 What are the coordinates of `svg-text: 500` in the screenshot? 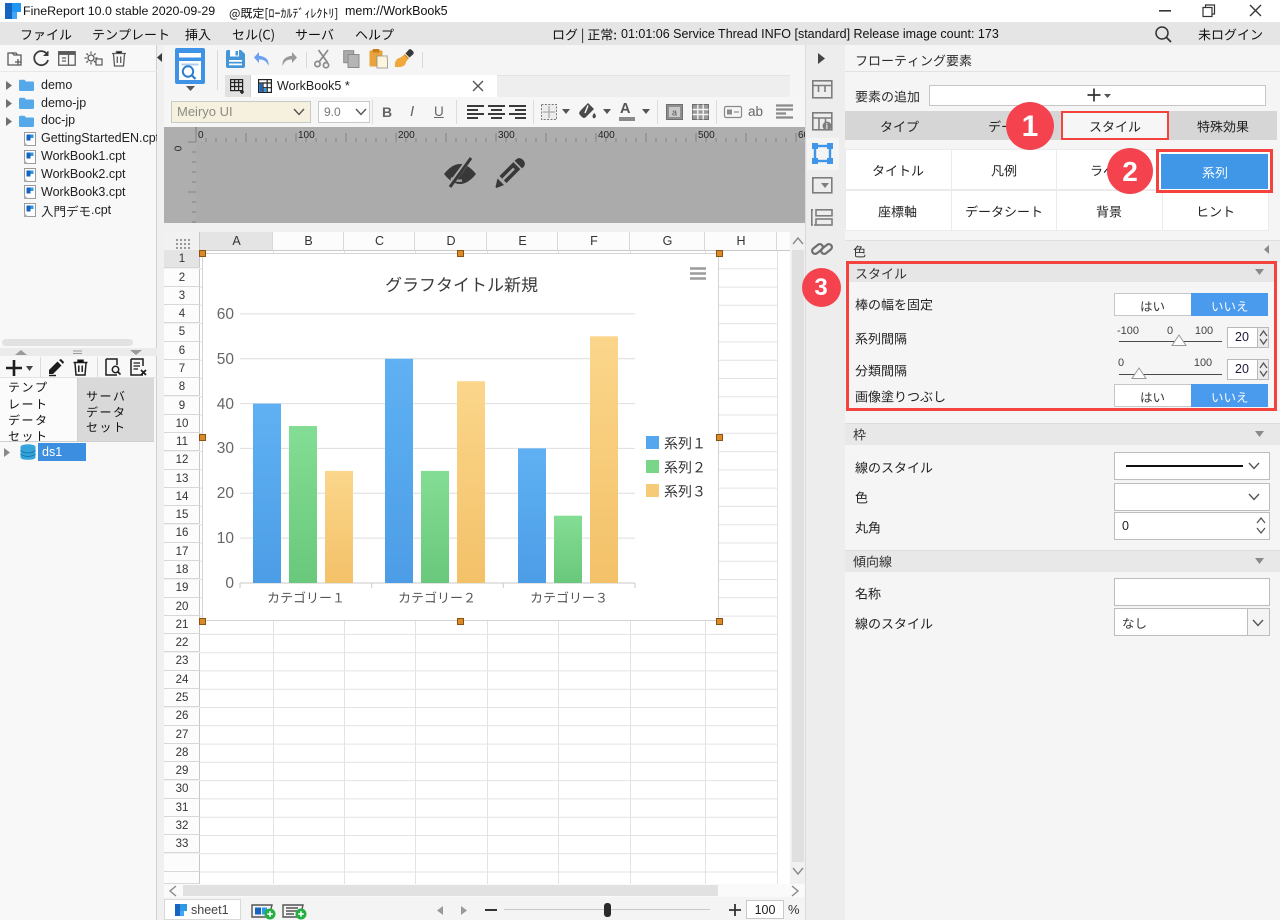 It's located at (706, 135).